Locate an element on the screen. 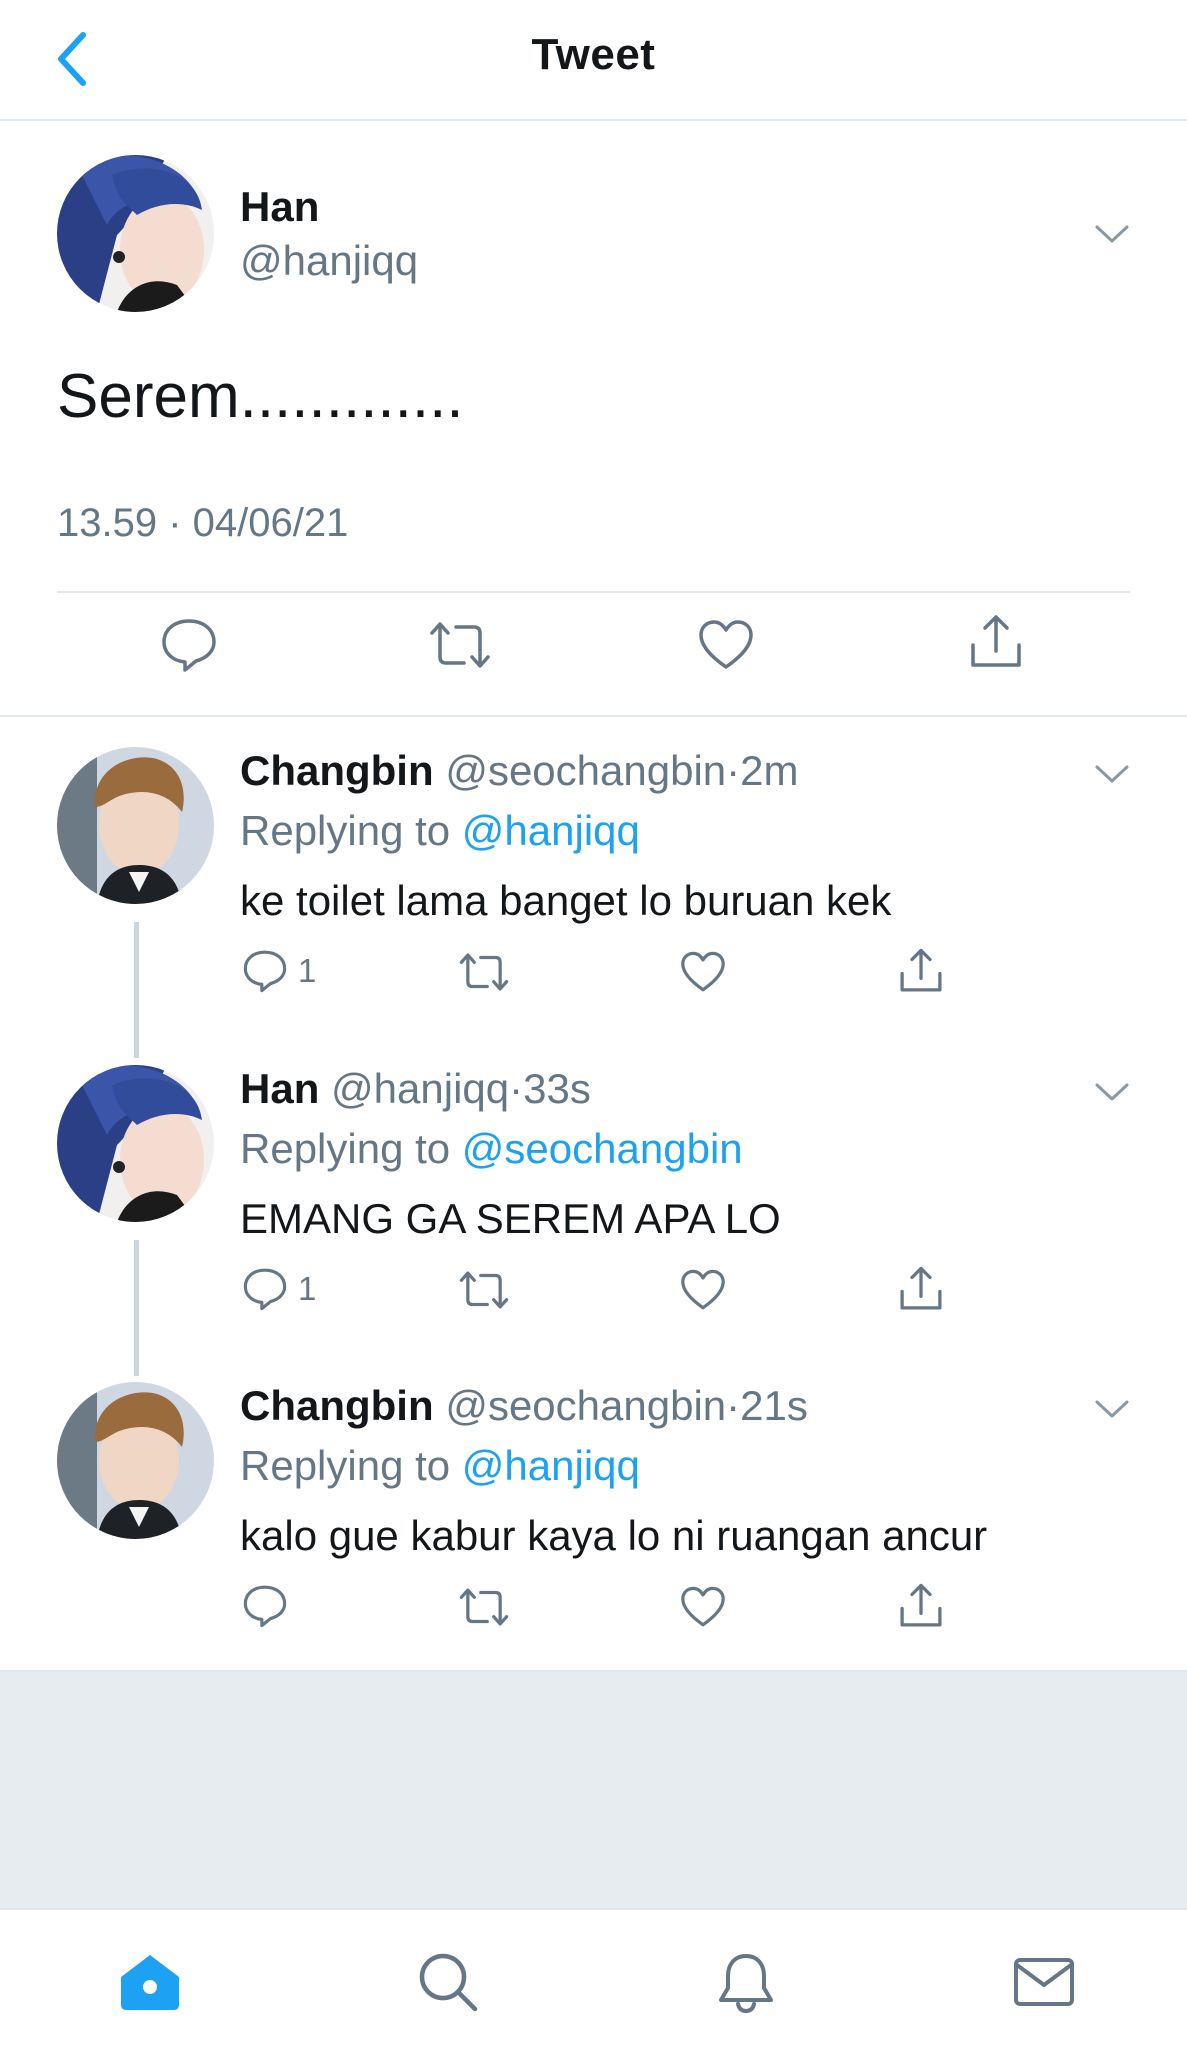 The width and height of the screenshot is (1187, 2048). replying-to: Replying to @seochangbin is located at coordinates (491, 1149).